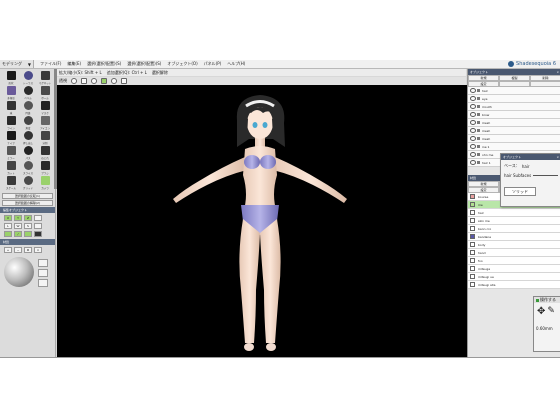 This screenshot has height=420, width=560. Describe the element at coordinates (114, 81) in the screenshot. I see `camera-icon` at that location.